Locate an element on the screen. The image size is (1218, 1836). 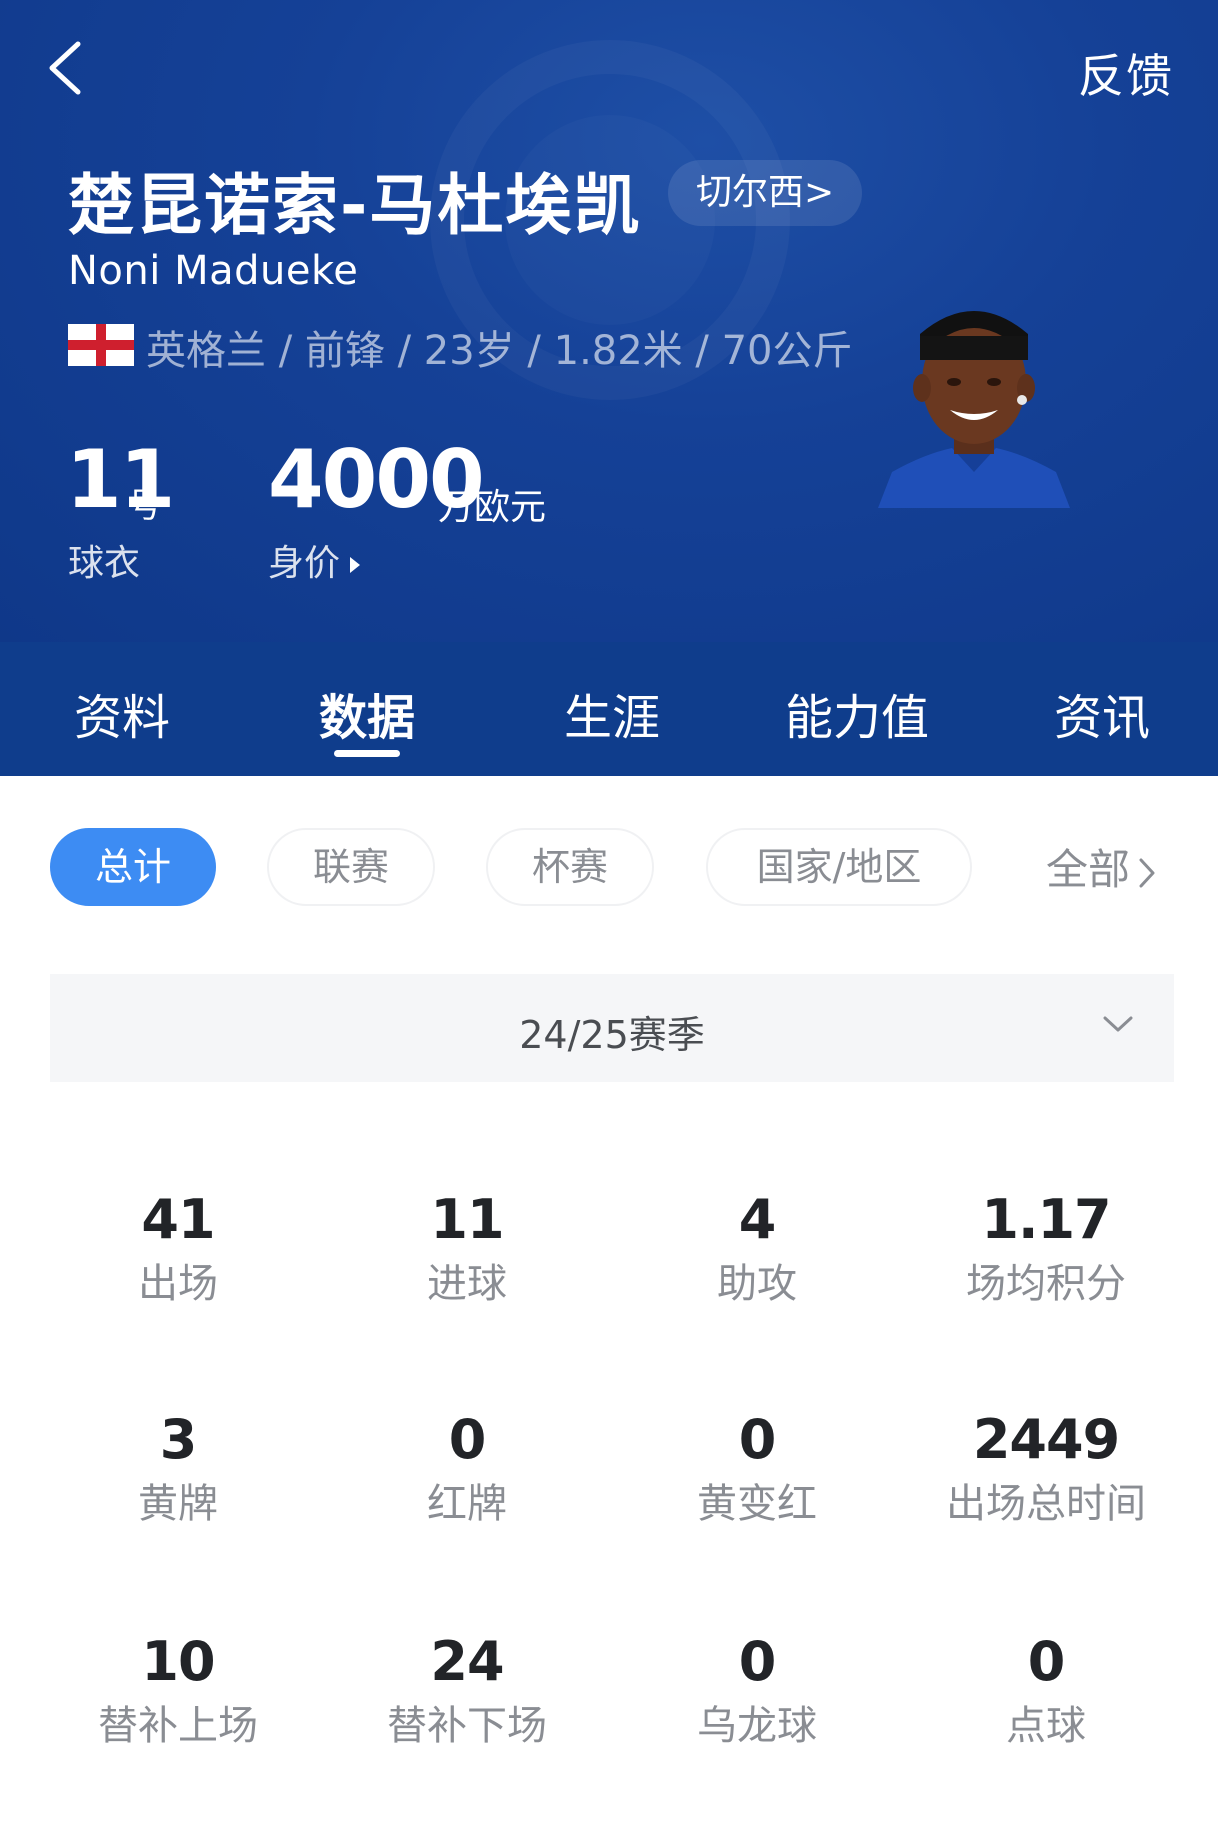
stat-label: 点球 is located at coordinates (1046, 1726).